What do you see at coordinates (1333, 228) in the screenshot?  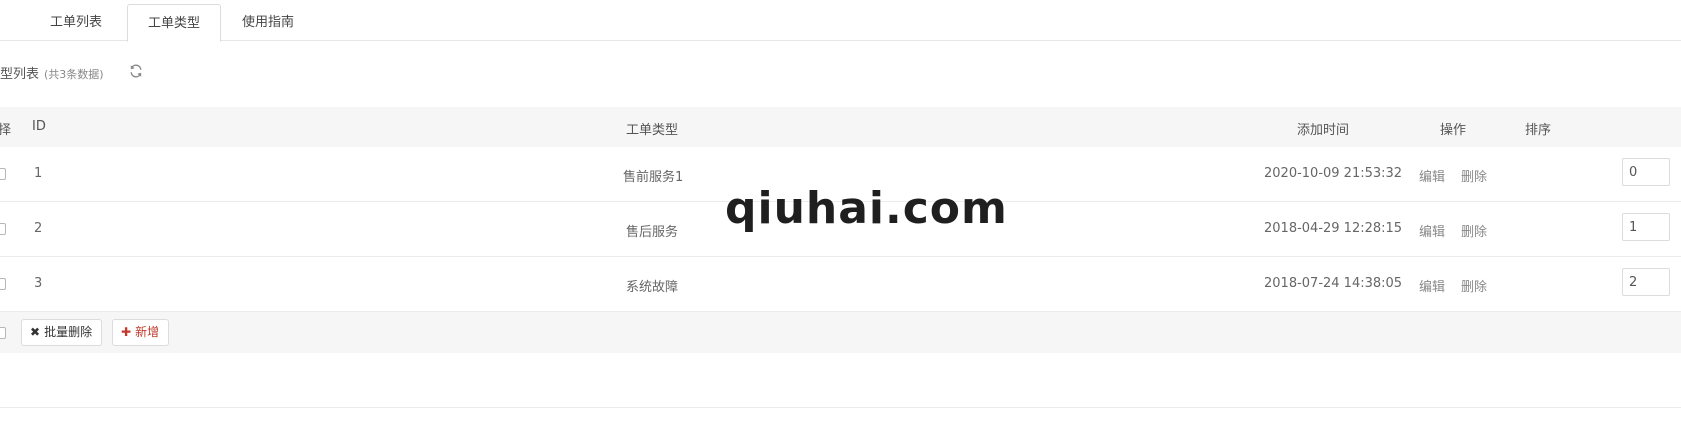 I see `row-time: 2018-04-29 12:28:15` at bounding box center [1333, 228].